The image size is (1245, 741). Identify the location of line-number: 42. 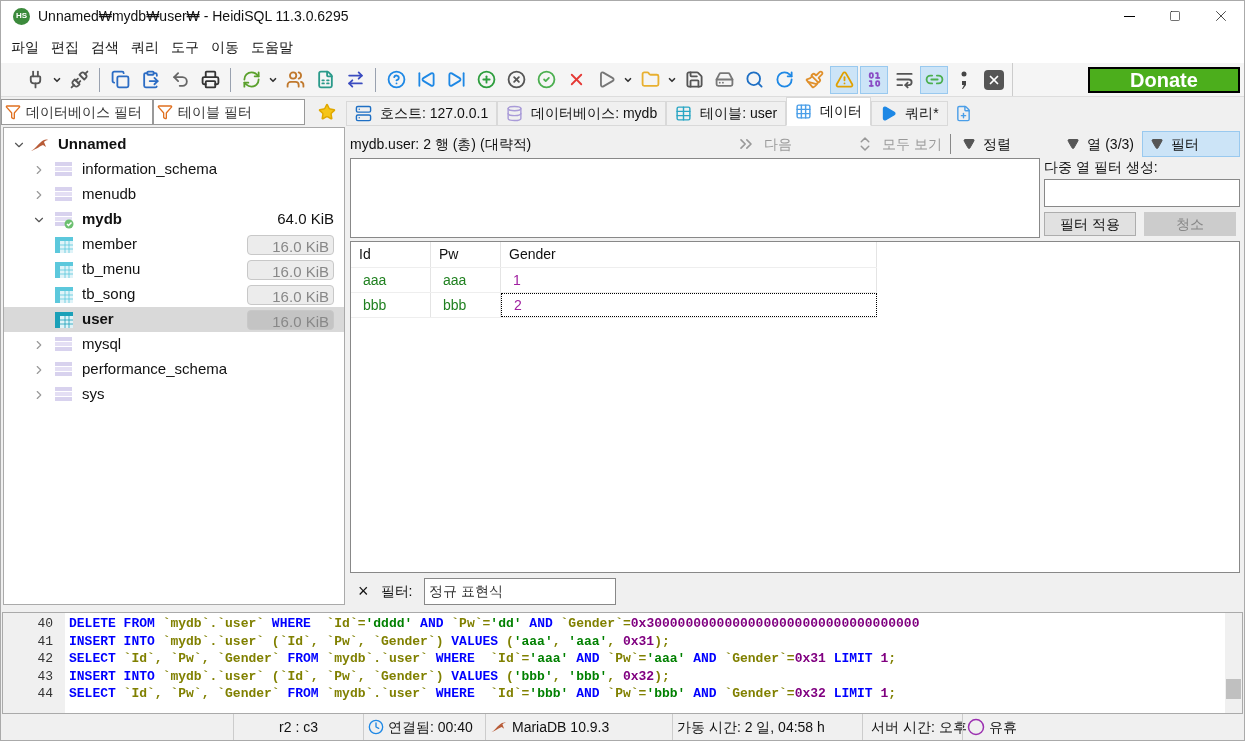
(45, 659).